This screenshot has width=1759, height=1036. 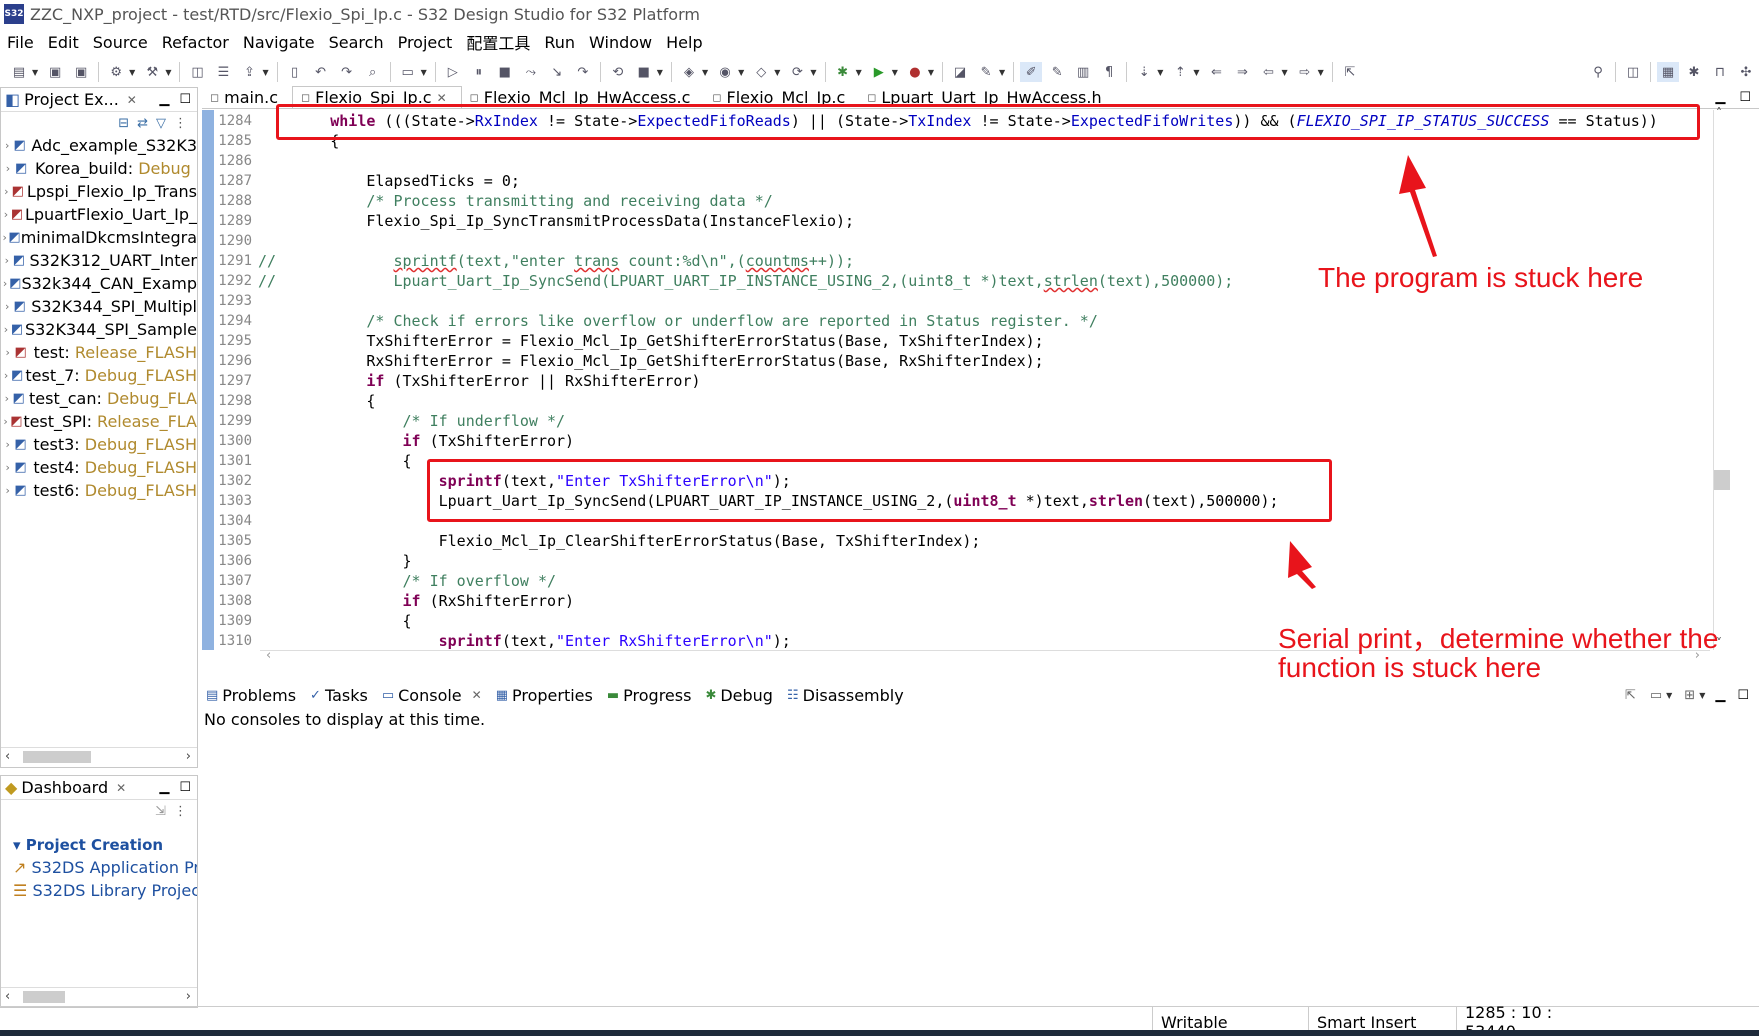 What do you see at coordinates (195, 42) in the screenshot?
I see `menu-refactor: Refactor` at bounding box center [195, 42].